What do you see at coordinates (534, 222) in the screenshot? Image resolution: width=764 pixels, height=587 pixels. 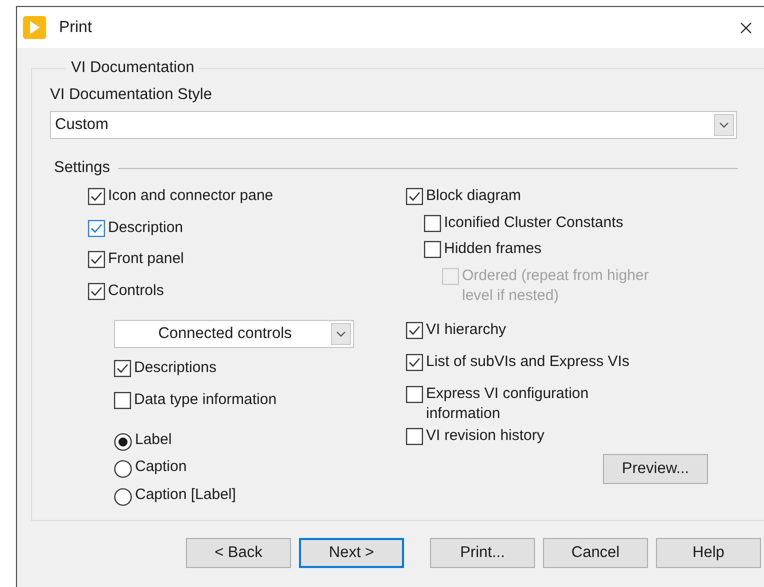 I see `checkbox-label: Iconified Cluster Constants` at bounding box center [534, 222].